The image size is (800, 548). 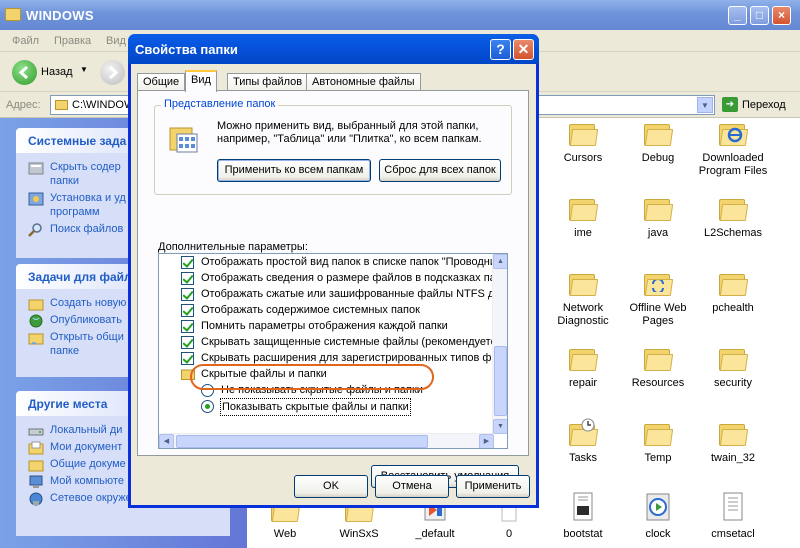 I want to click on file-item: Downloaded Program Files, so click(x=733, y=150).